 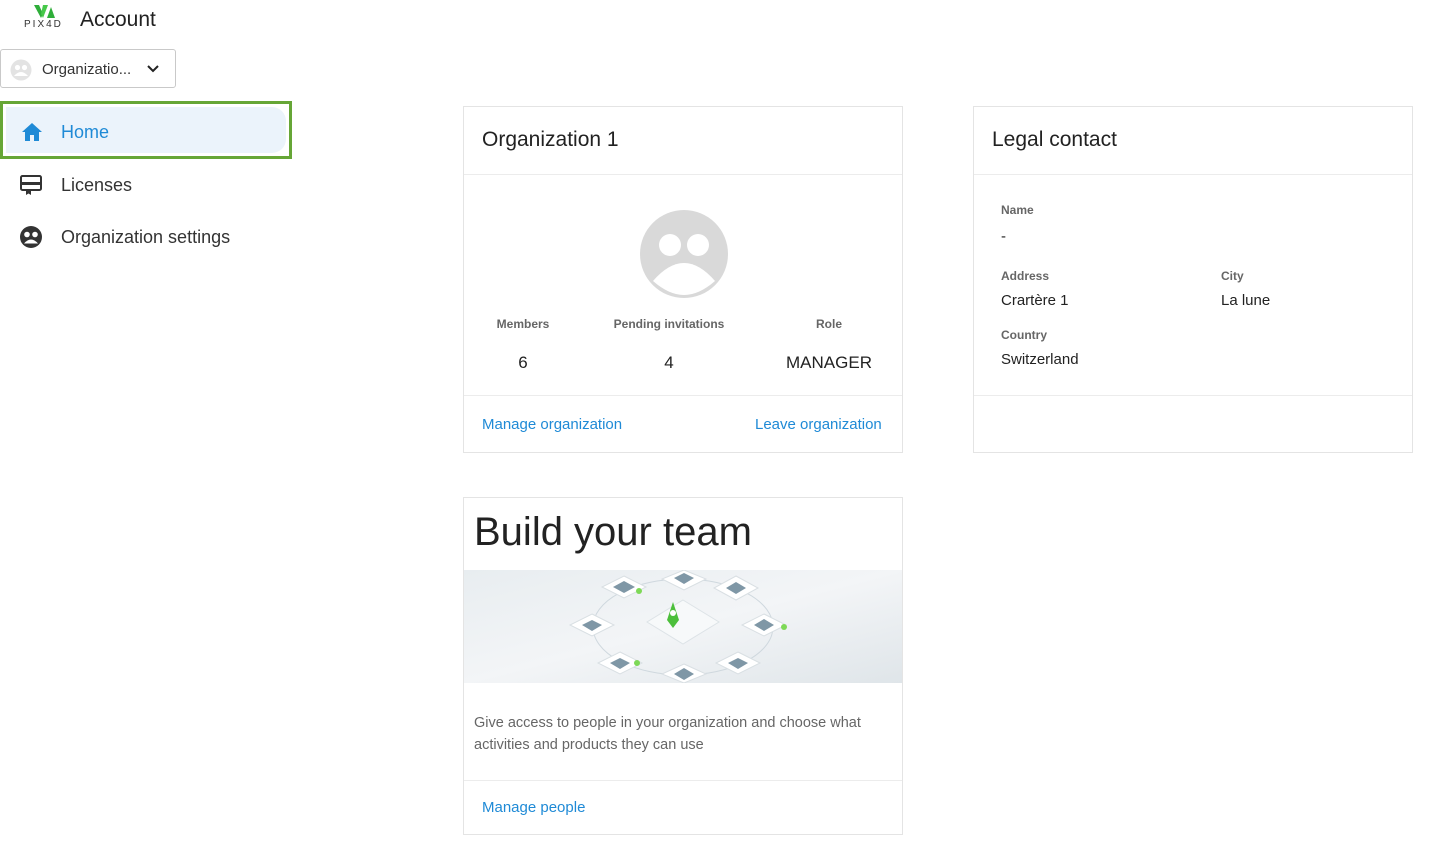 What do you see at coordinates (683, 626) in the screenshot?
I see `team-network-illustration` at bounding box center [683, 626].